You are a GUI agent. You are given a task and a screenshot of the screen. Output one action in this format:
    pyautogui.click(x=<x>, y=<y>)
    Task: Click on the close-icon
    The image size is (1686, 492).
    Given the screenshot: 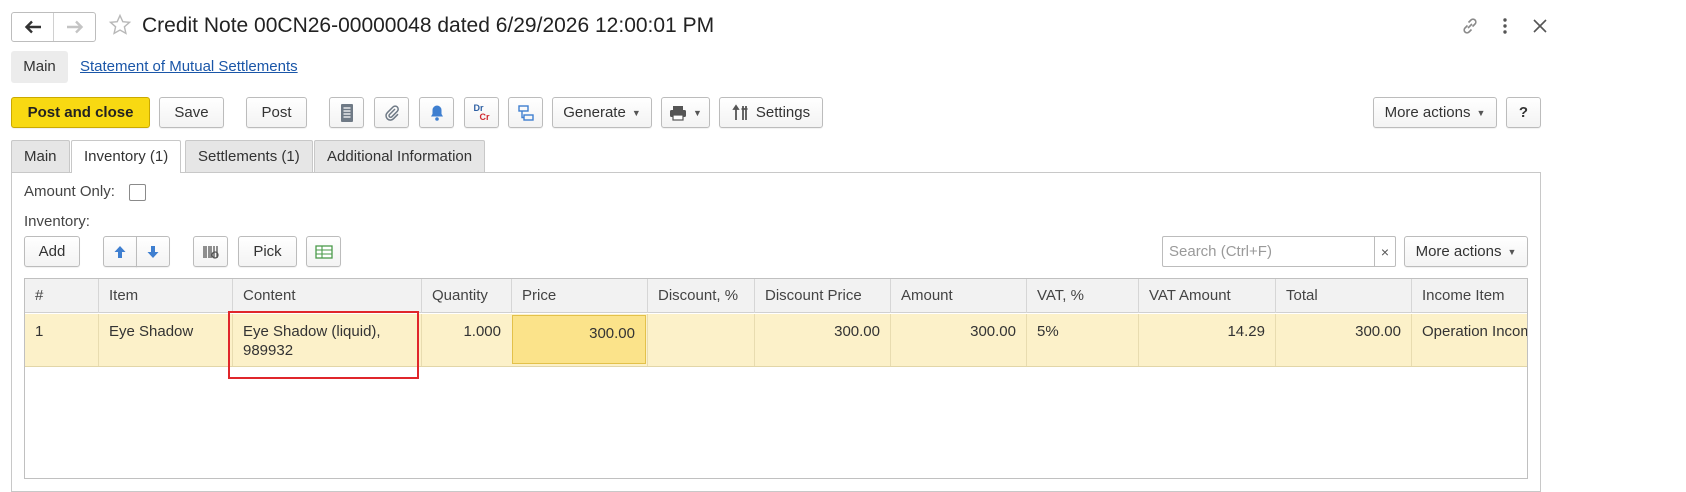 What is the action you would take?
    pyautogui.click(x=1540, y=26)
    